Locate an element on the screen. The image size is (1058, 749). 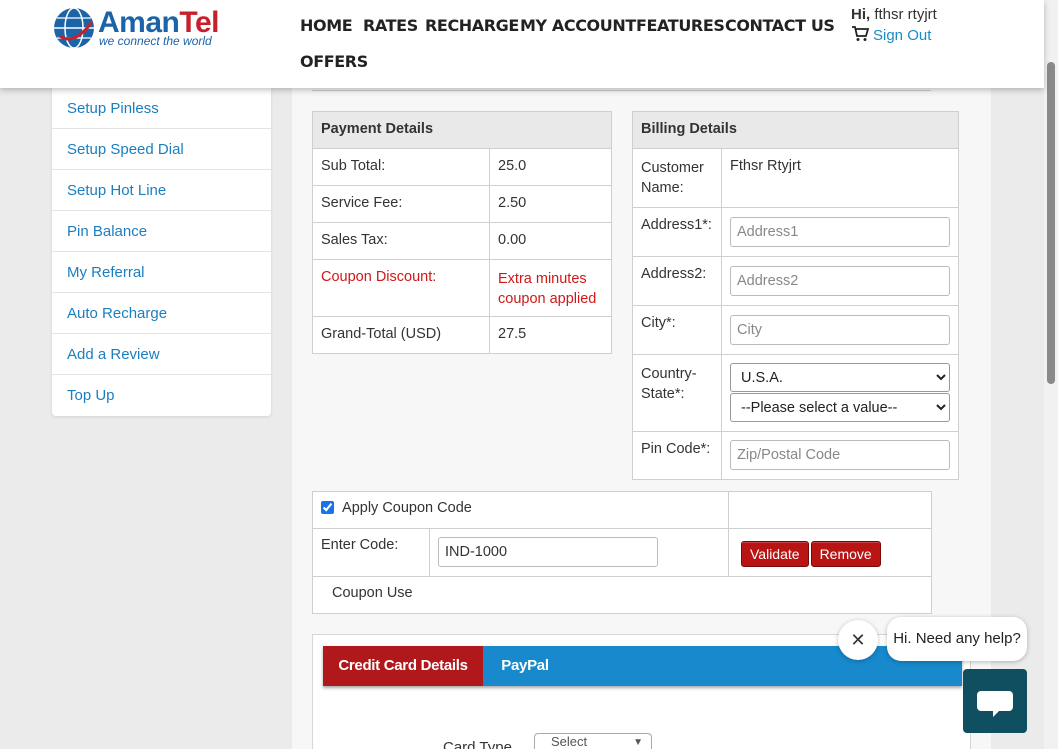
coupon-use-label: Coupon Use is located at coordinates (622, 595).